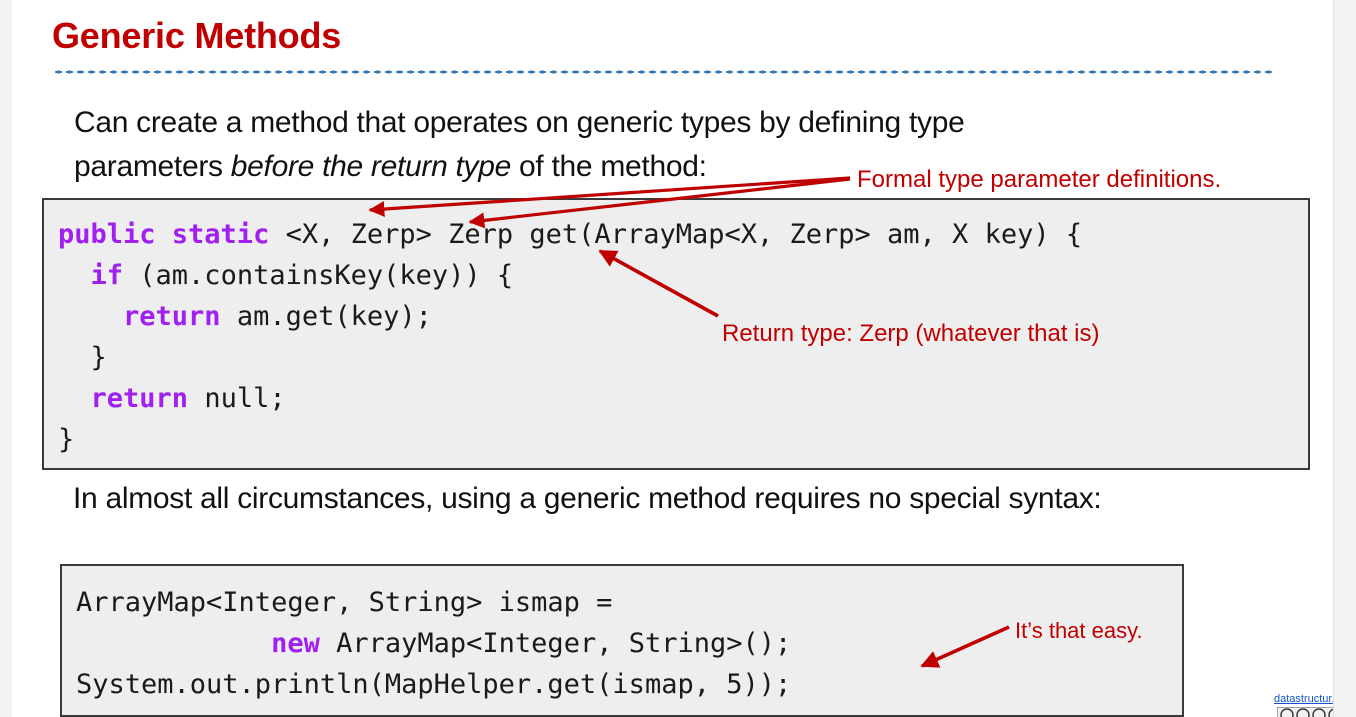 The image size is (1356, 717). I want to click on code-text: null;, so click(237, 398).